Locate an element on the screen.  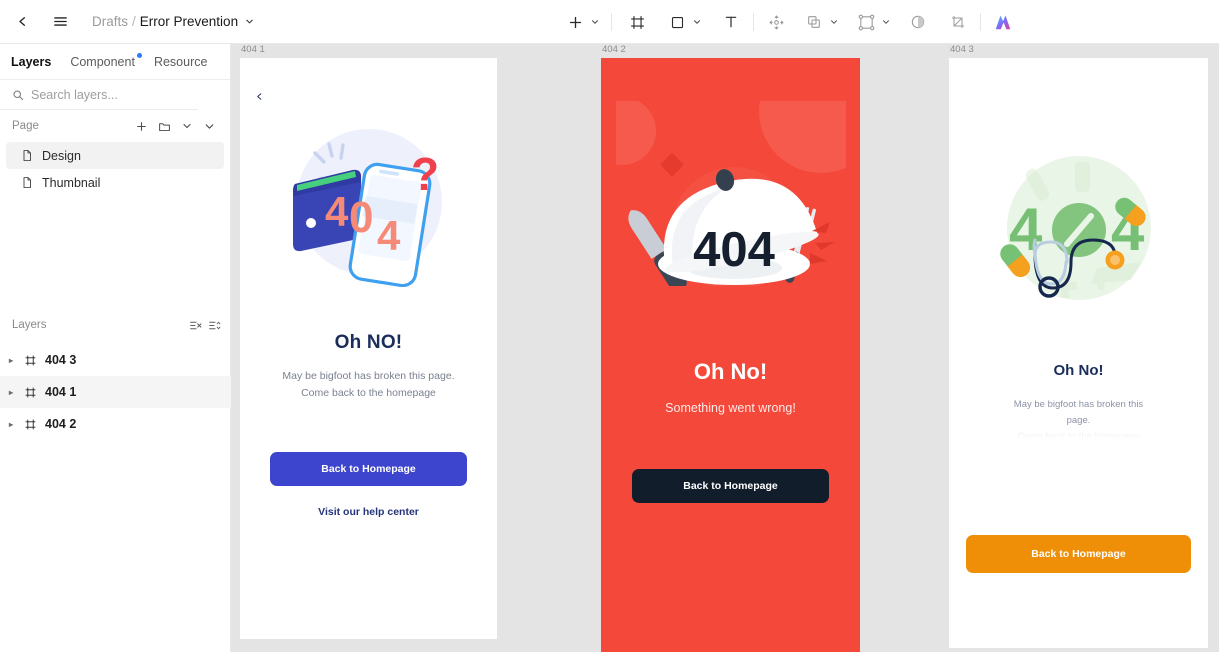
add-page-button is located at coordinates (141, 126).